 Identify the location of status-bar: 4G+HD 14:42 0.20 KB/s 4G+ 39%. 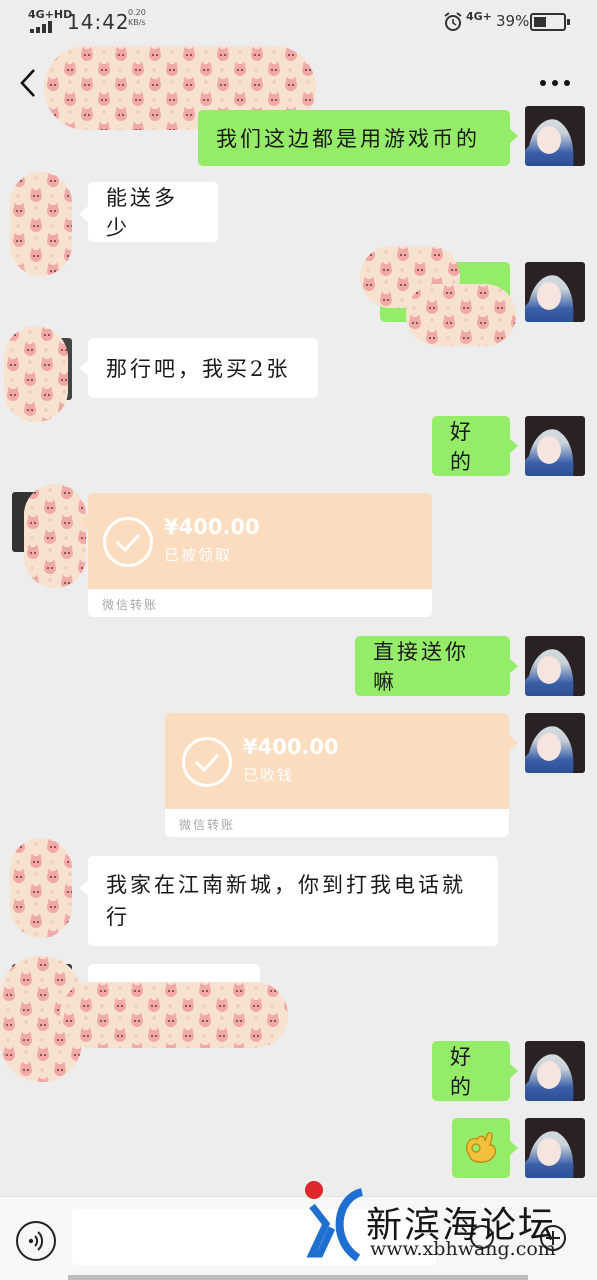
(298, 22).